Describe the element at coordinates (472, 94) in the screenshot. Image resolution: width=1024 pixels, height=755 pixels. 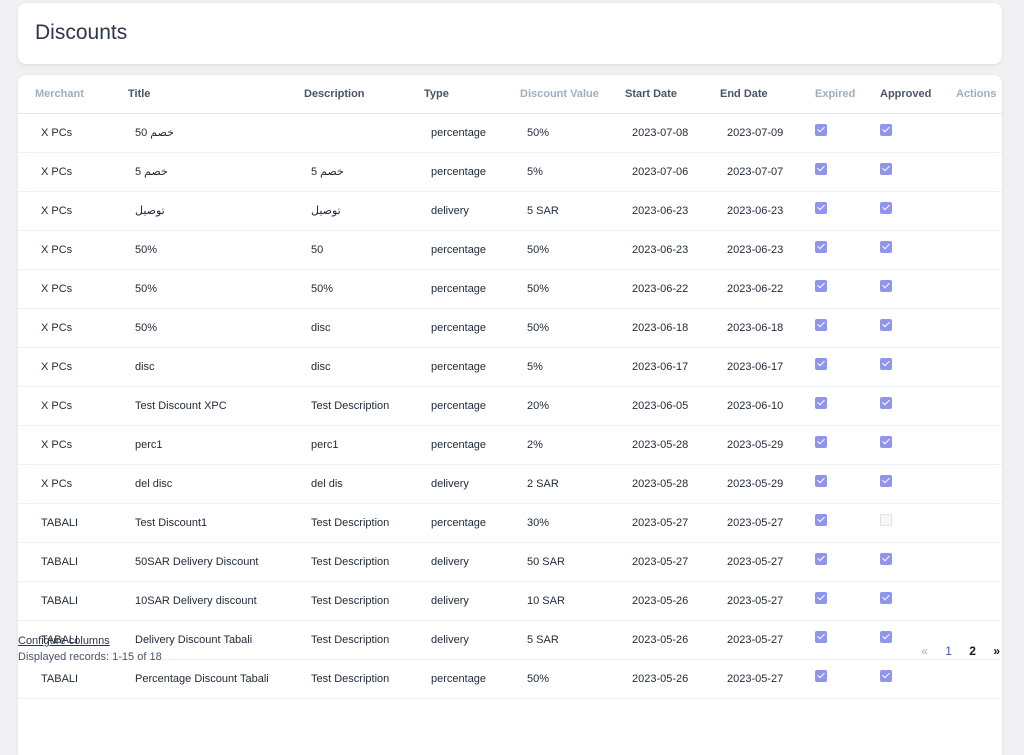
I see `column-header-type: Type` at that location.